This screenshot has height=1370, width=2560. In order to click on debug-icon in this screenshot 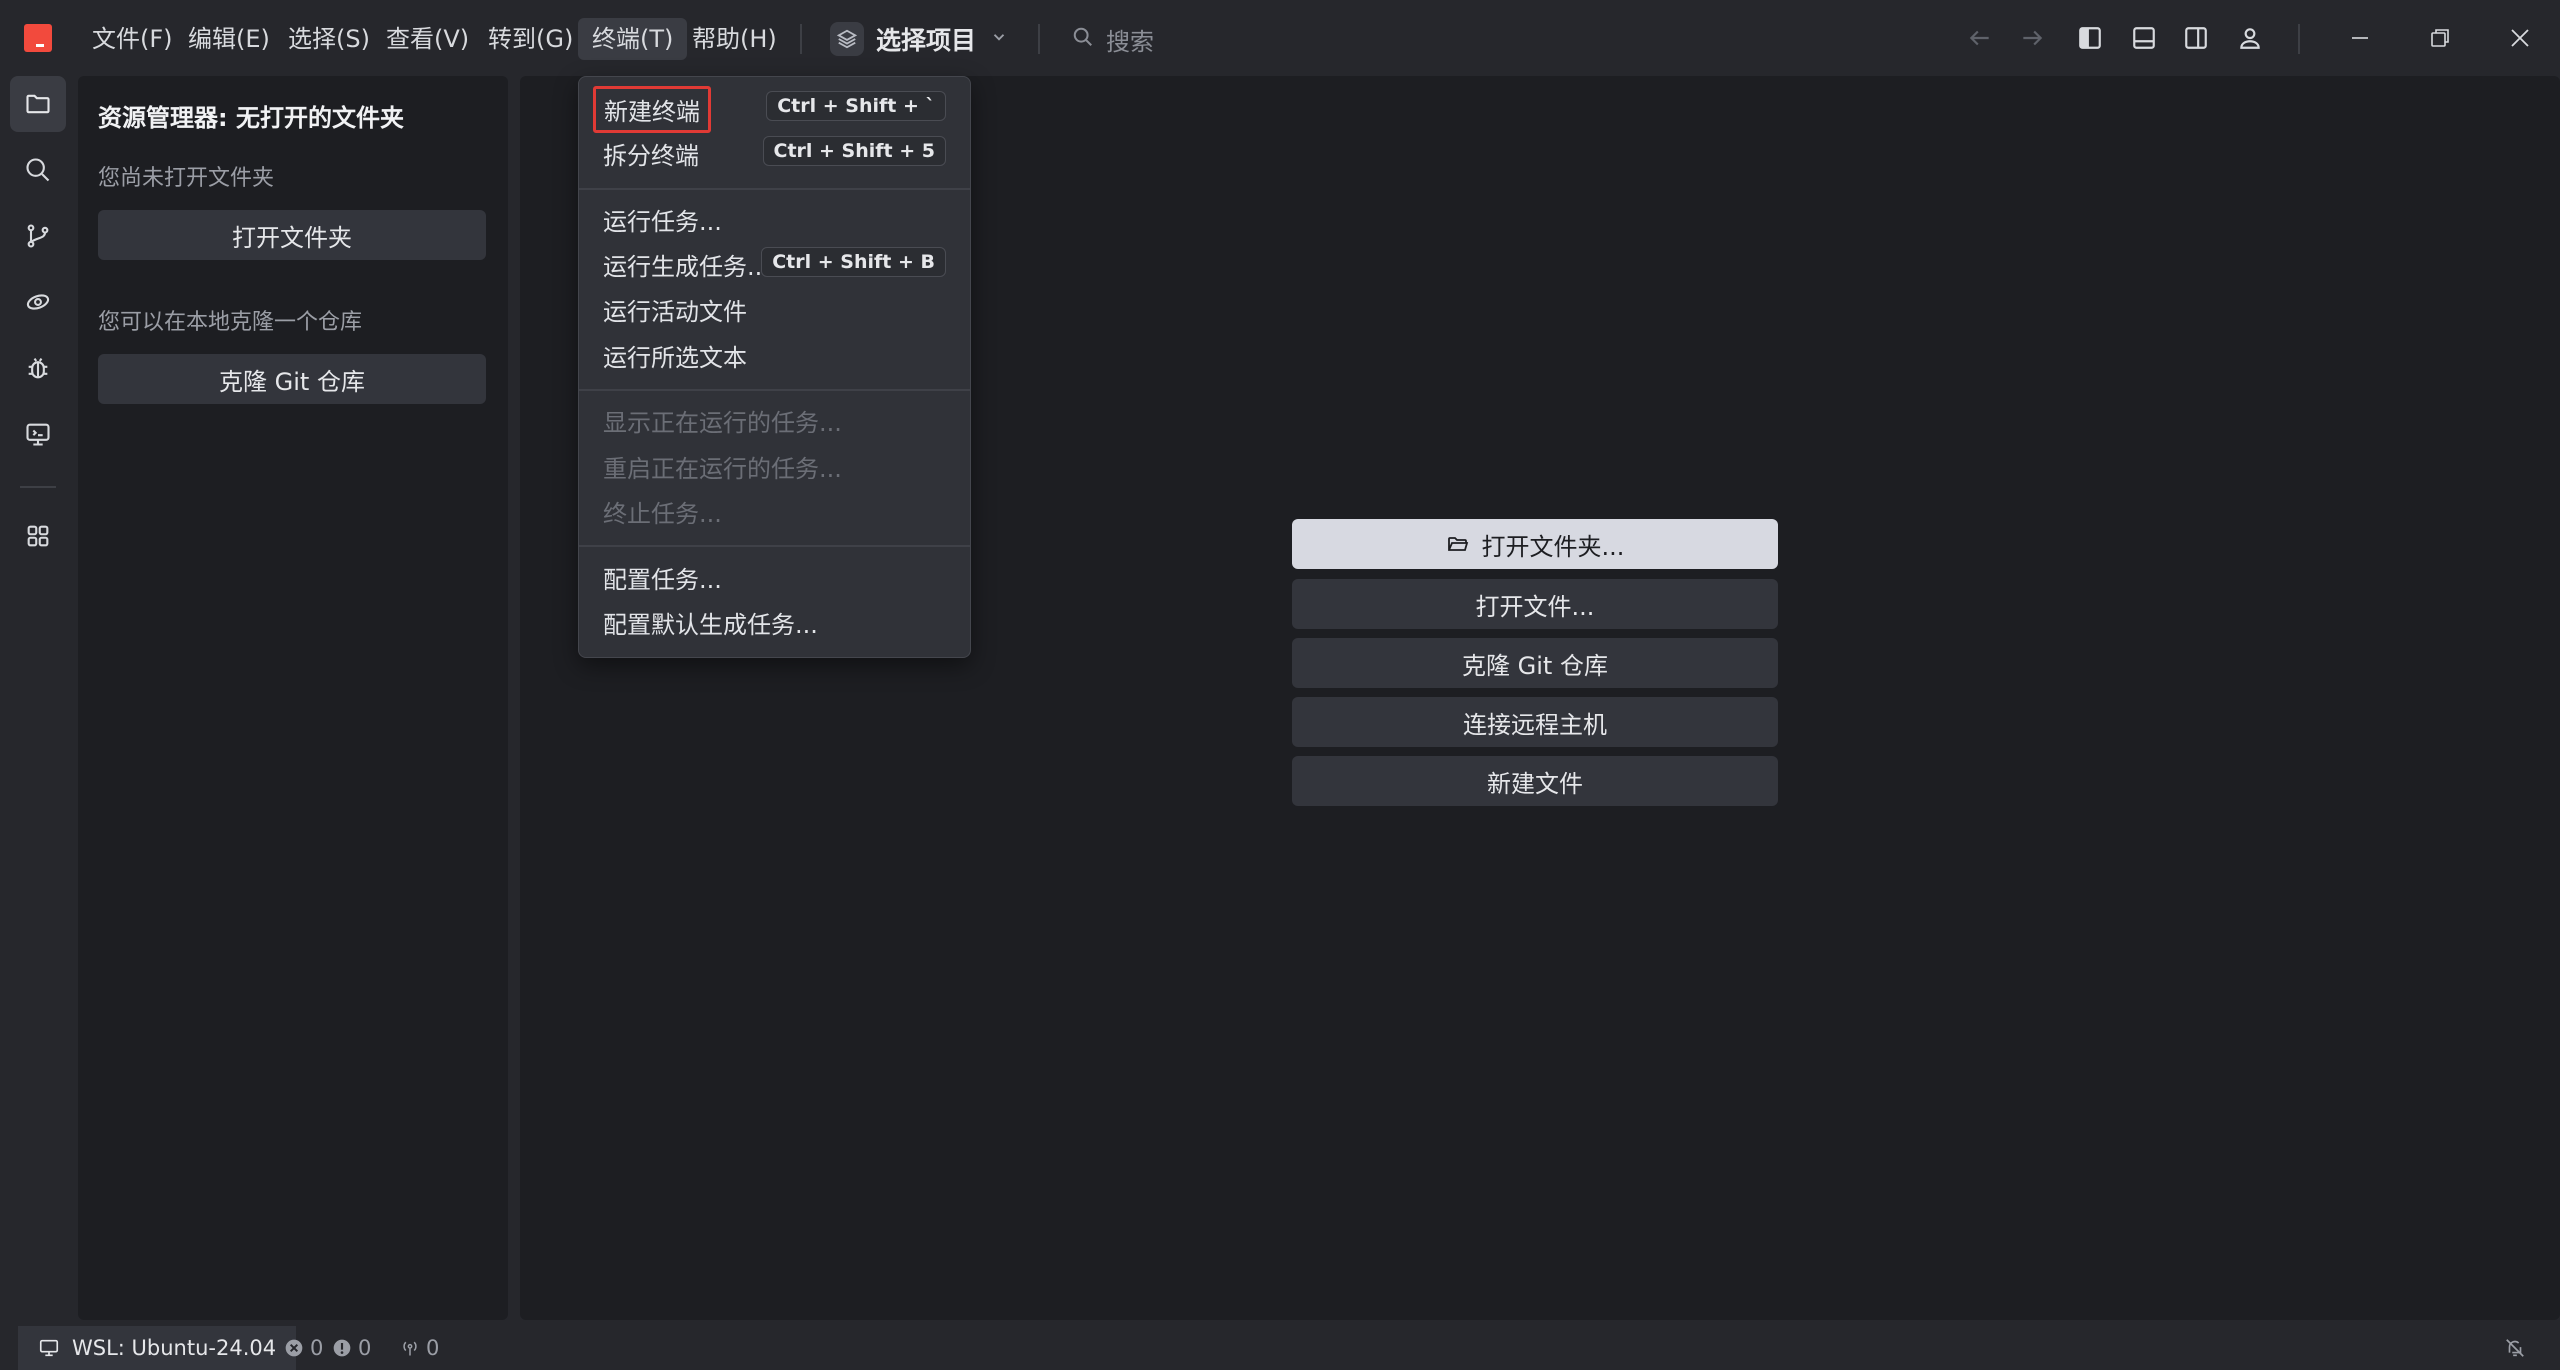, I will do `click(38, 368)`.